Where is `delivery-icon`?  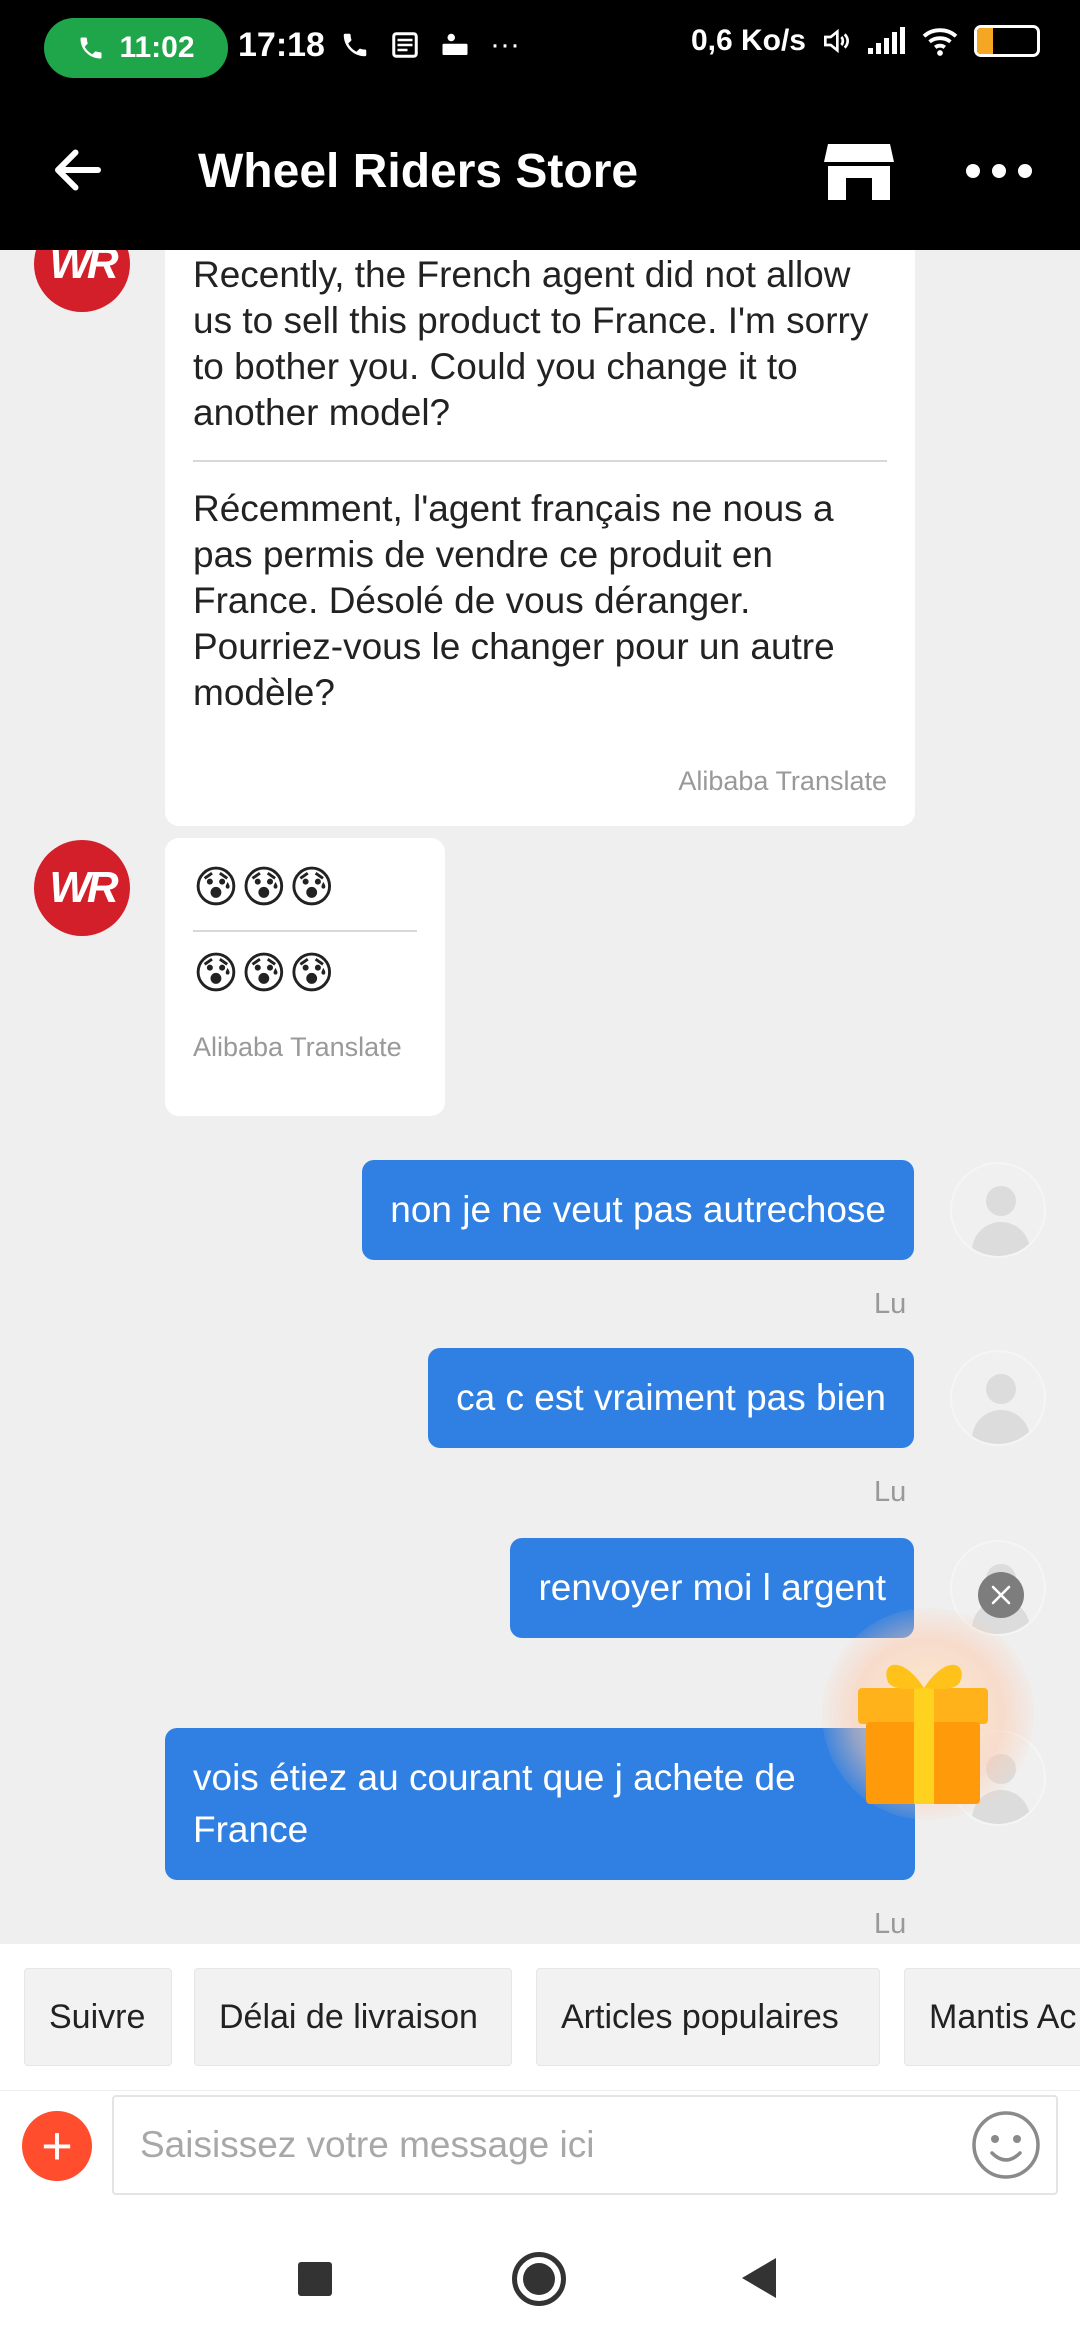
delivery-icon is located at coordinates (455, 44).